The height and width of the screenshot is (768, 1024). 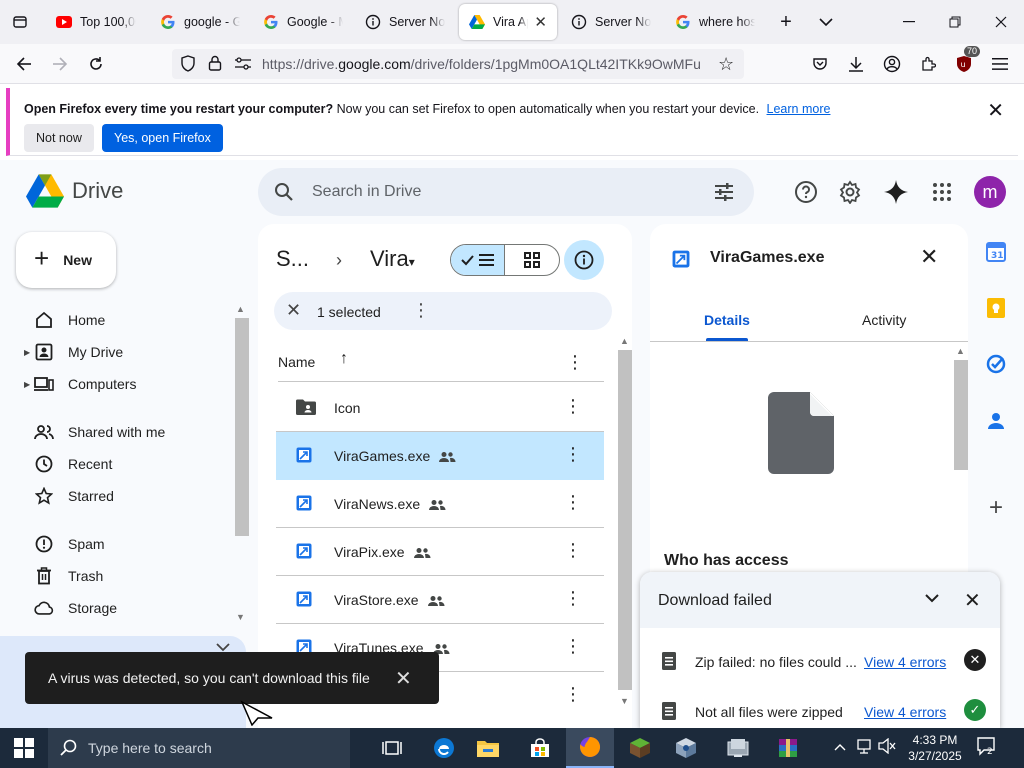 I want to click on forward-icon, so click(x=60, y=64).